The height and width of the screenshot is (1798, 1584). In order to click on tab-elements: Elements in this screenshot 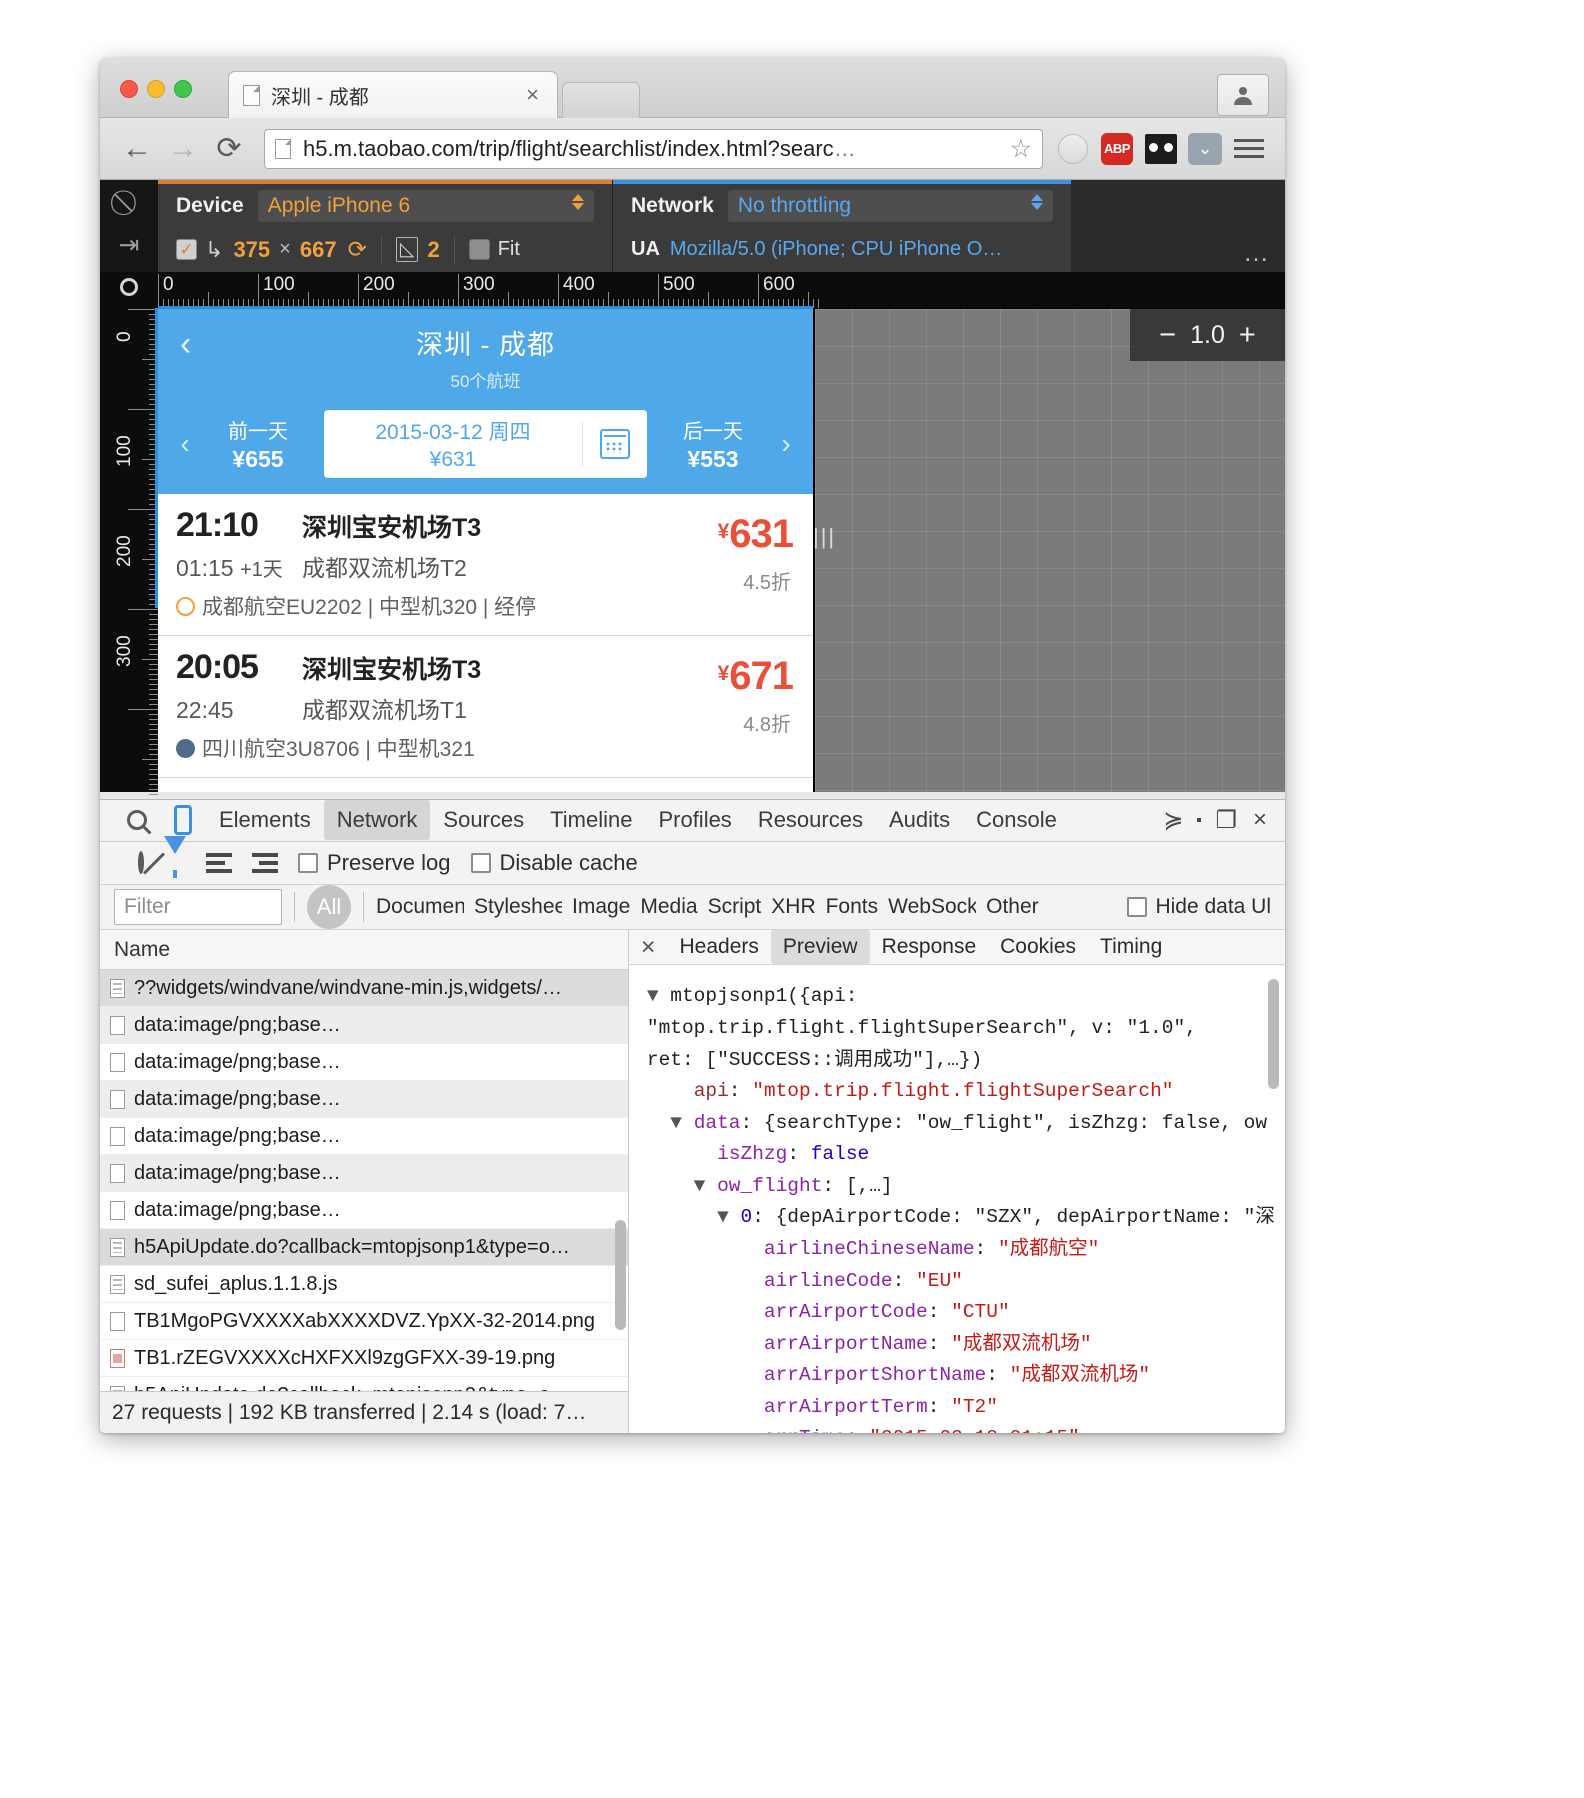, I will do `click(265, 820)`.